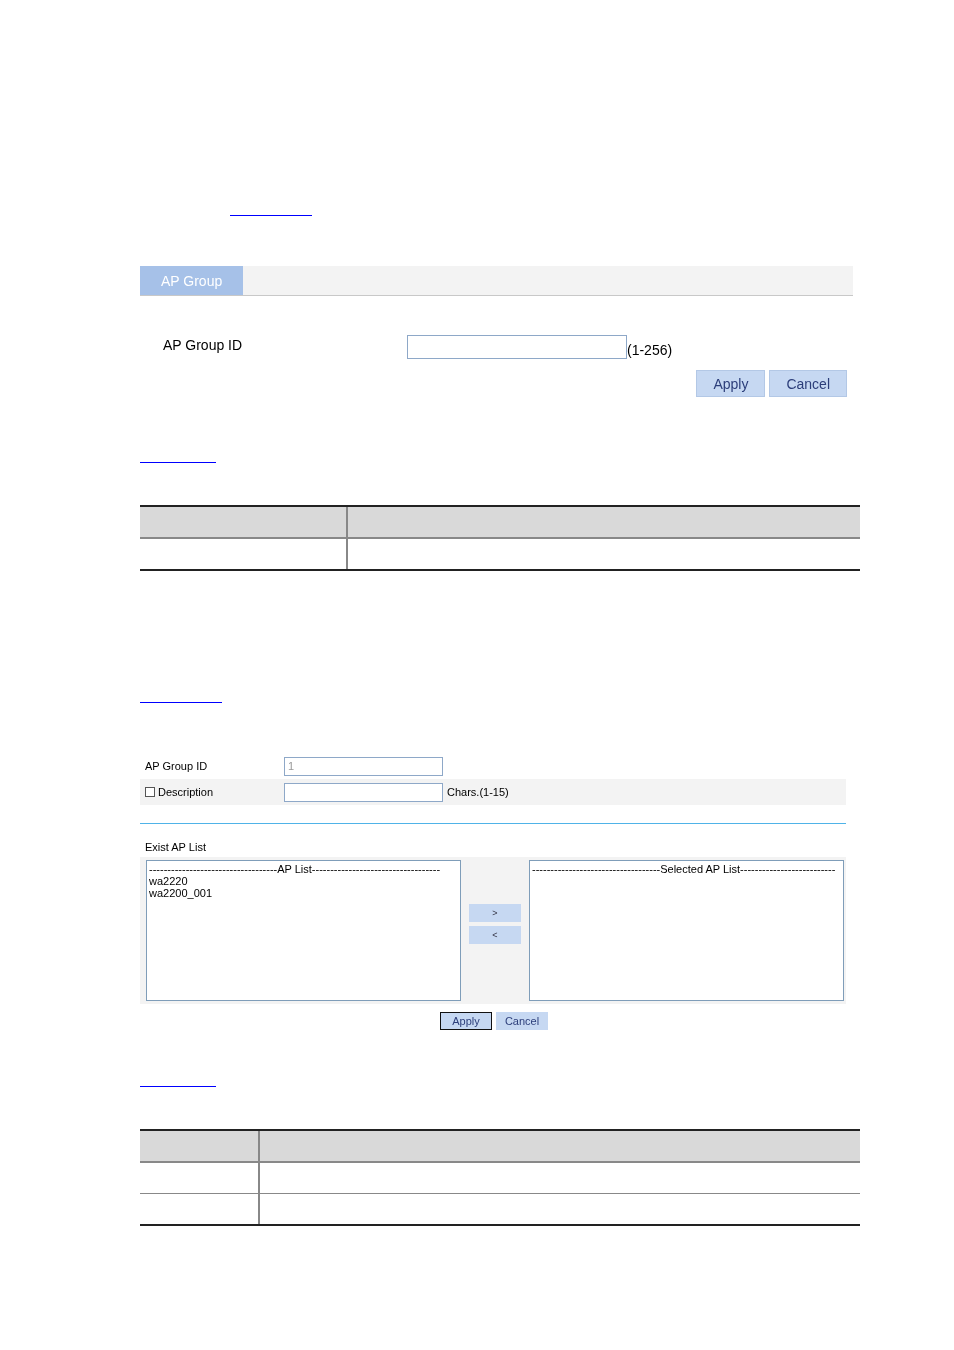 This screenshot has height=1350, width=954. I want to click on list-header: -----------------------------------AP List-----------------------------------, so click(295, 869).